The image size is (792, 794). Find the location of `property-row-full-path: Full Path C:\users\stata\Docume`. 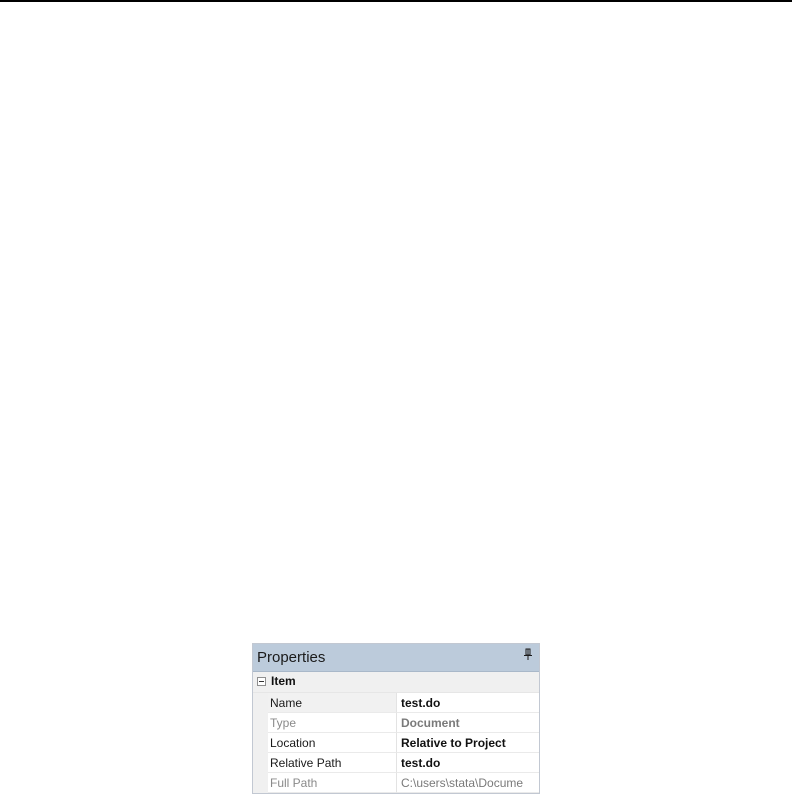

property-row-full-path: Full Path C:\users\stata\Docume is located at coordinates (396, 783).